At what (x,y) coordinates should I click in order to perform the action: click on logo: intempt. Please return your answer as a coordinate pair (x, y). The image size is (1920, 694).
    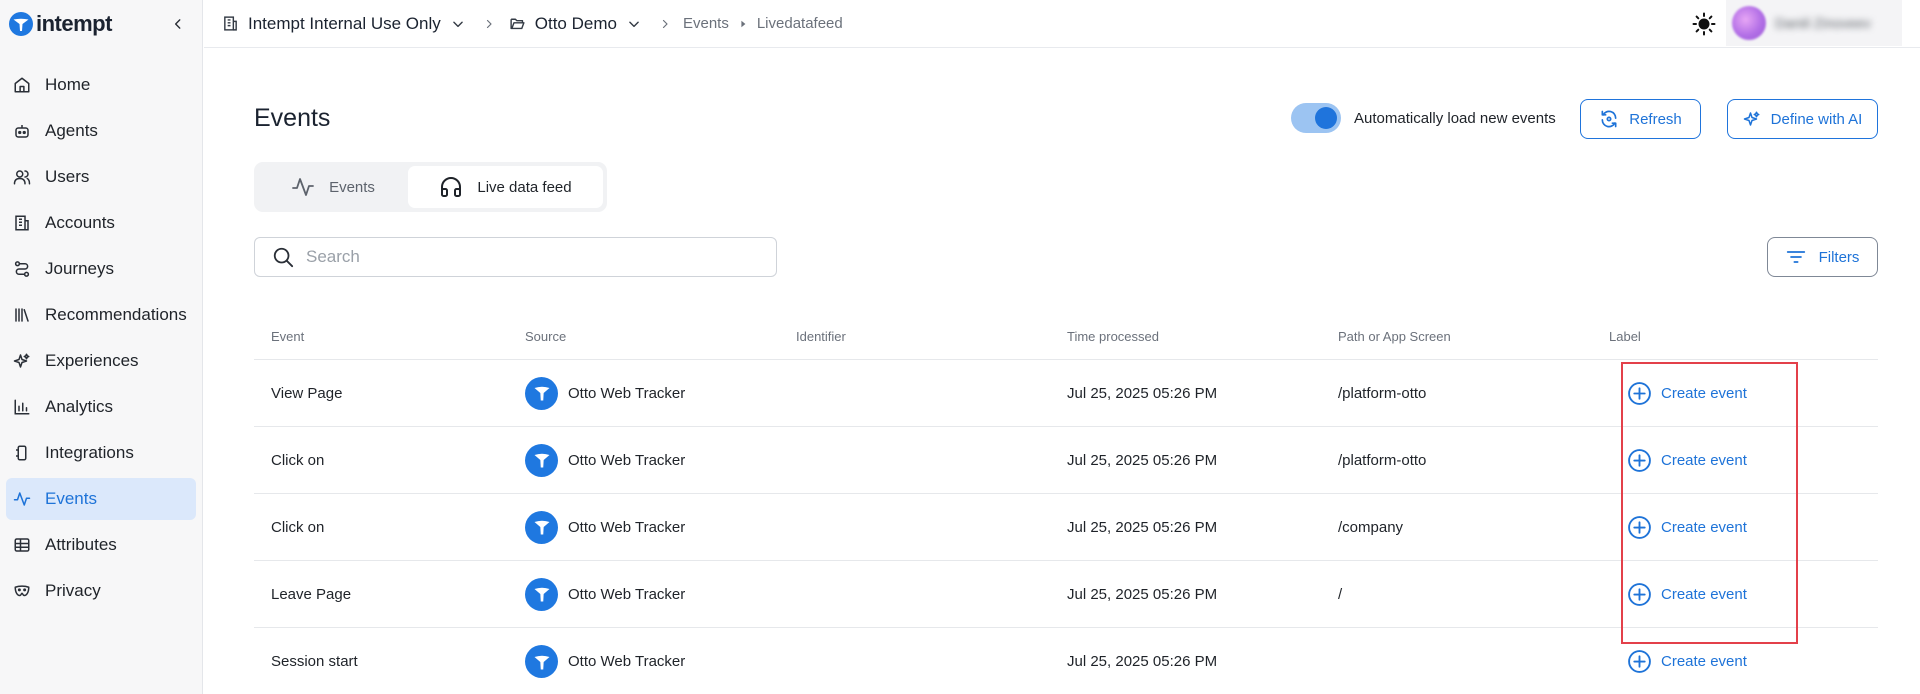
    Looking at the image, I should click on (101, 24).